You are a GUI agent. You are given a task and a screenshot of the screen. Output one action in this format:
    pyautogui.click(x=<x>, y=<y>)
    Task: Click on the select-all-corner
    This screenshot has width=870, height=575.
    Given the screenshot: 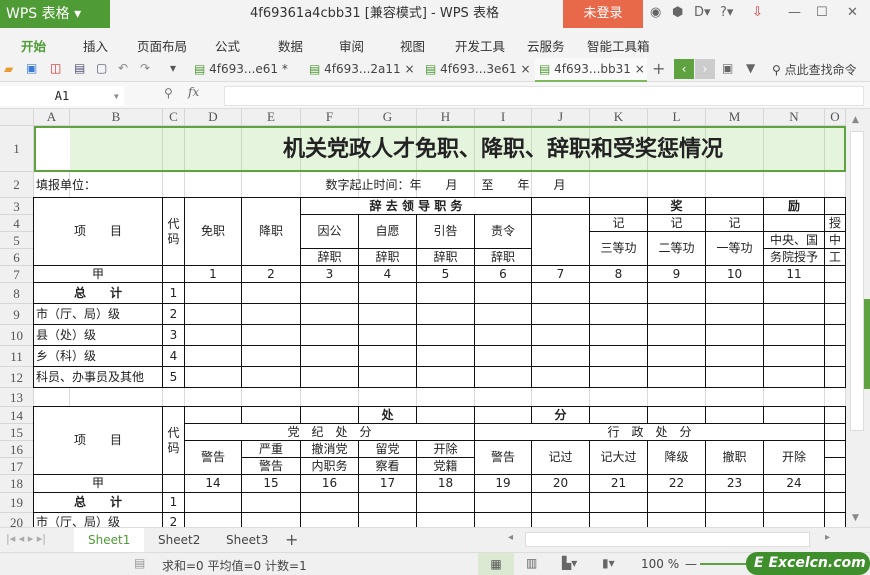 What is the action you would take?
    pyautogui.click(x=17, y=117)
    